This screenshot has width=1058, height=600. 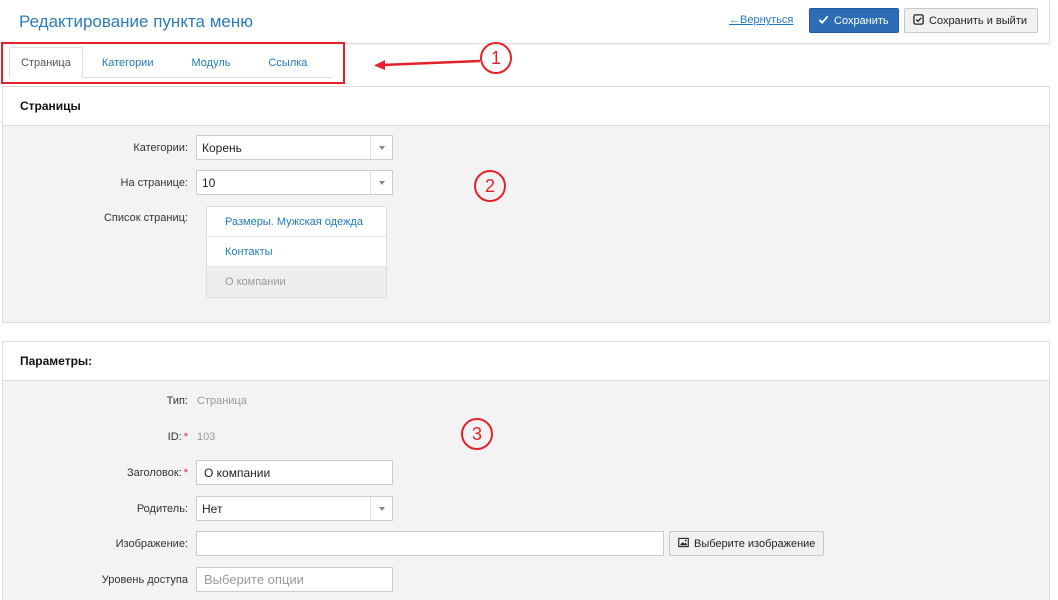 I want to click on save-button: Сохранить, so click(x=854, y=20).